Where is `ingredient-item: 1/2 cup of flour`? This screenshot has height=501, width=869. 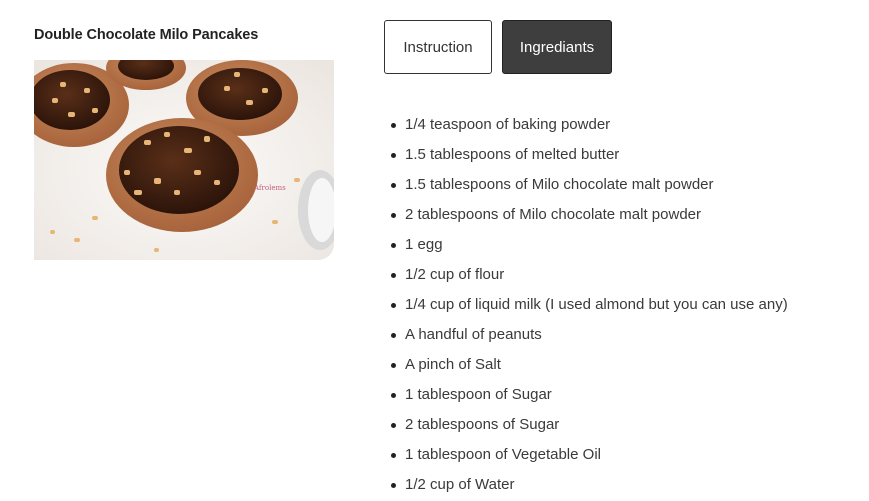 ingredient-item: 1/2 cup of flour is located at coordinates (589, 275).